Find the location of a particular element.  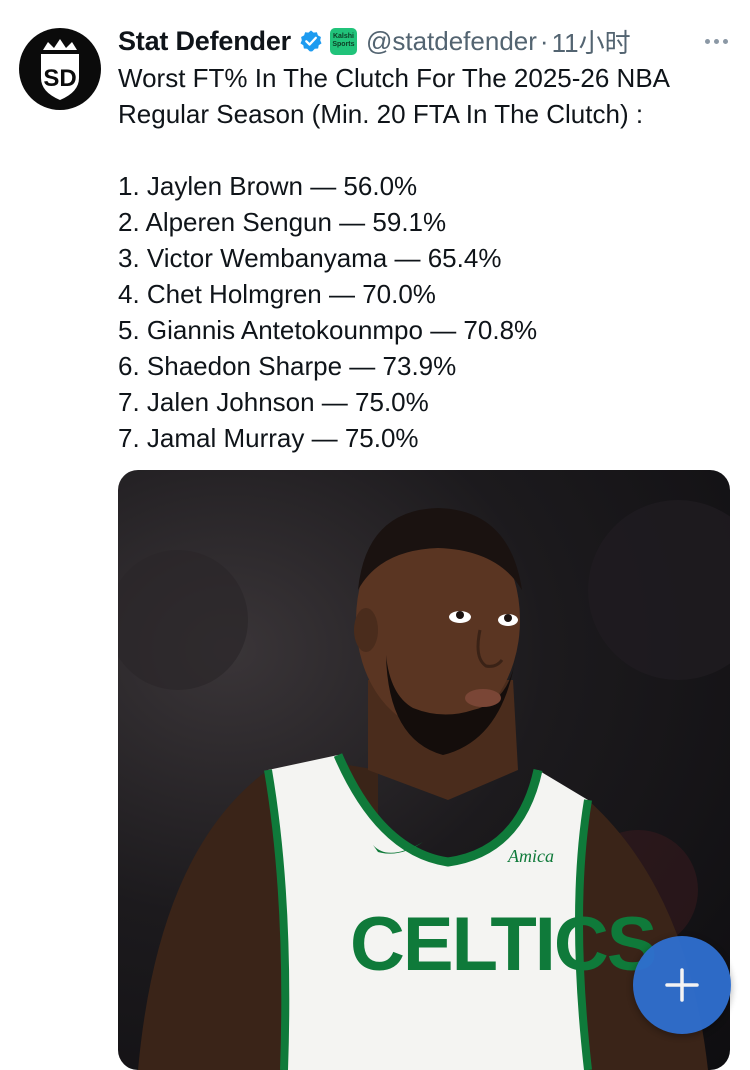

author-display-name: Stat Defender is located at coordinates (204, 41).